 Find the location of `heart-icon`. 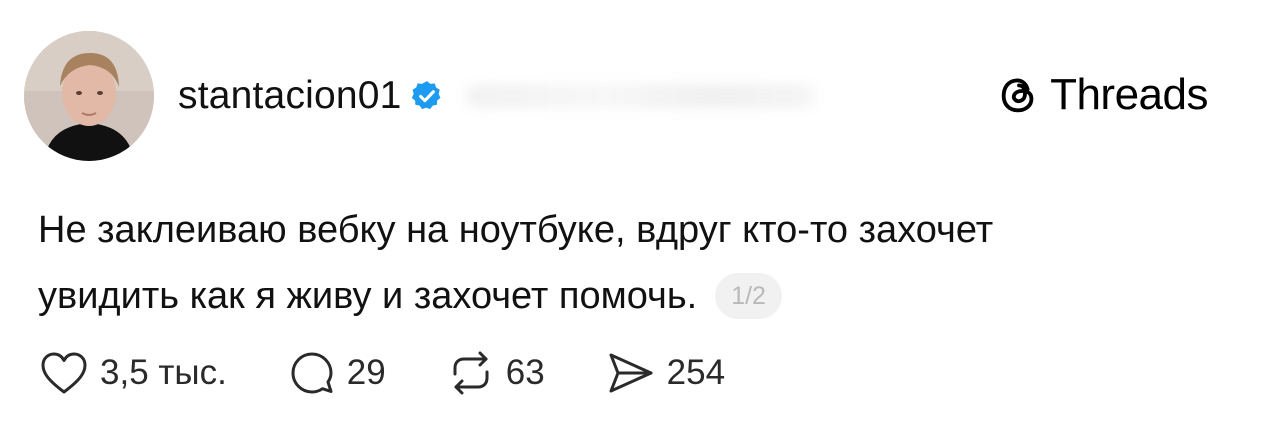

heart-icon is located at coordinates (64, 373).